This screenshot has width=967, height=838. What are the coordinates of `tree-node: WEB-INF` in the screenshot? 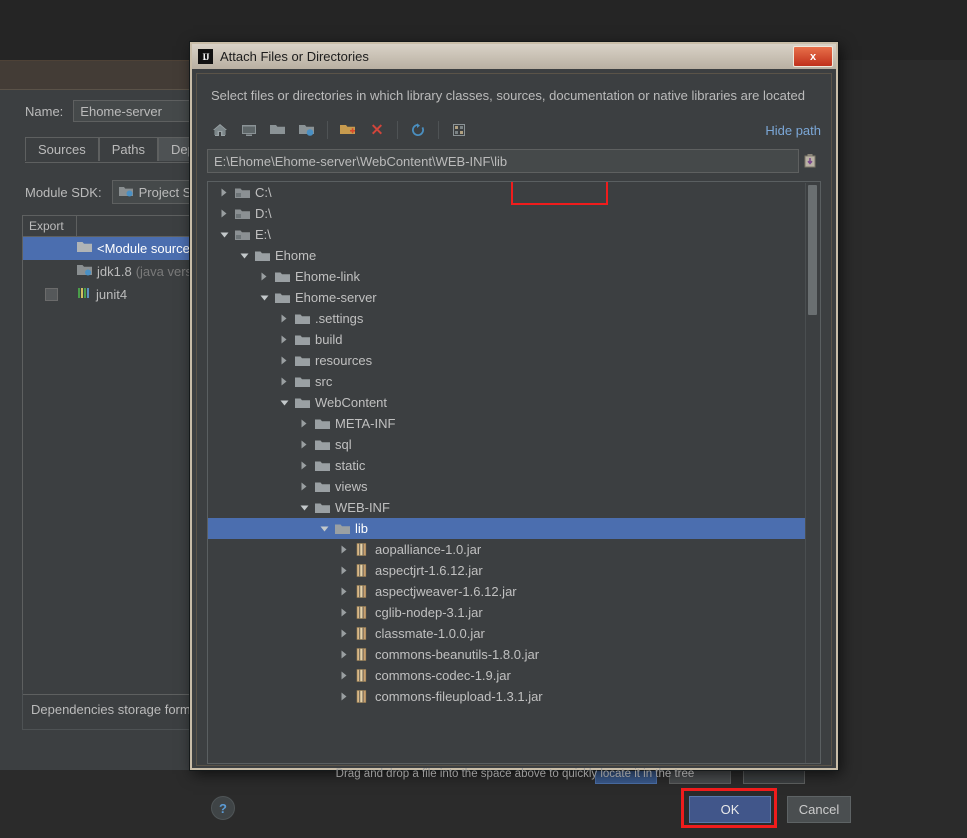 It's located at (507, 507).